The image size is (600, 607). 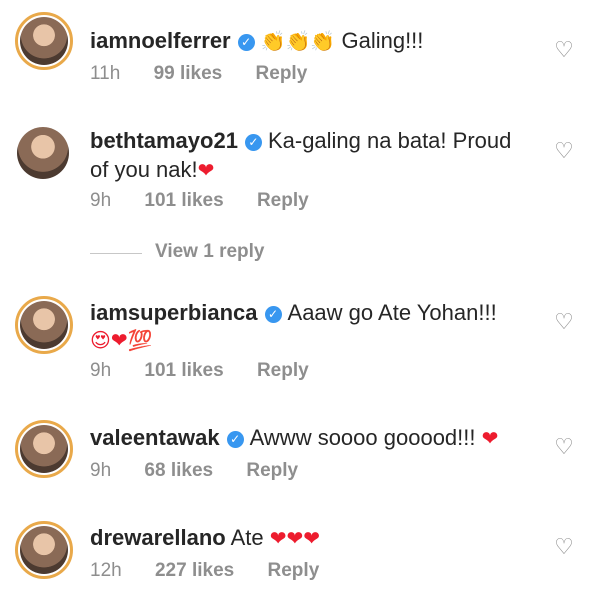 What do you see at coordinates (392, 312) in the screenshot?
I see `comment-text: Aaaw go Ate Yohan!!!` at bounding box center [392, 312].